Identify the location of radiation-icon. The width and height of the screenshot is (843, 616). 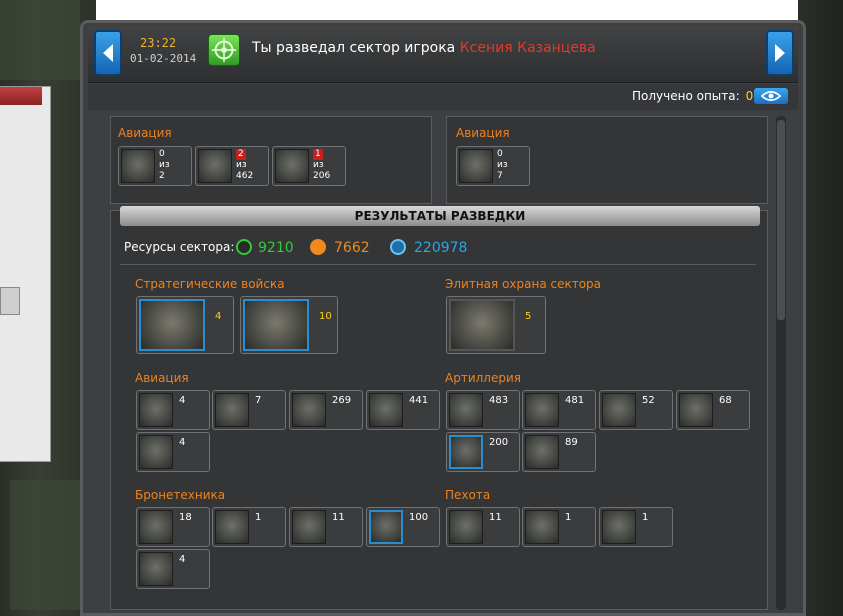
(244, 247).